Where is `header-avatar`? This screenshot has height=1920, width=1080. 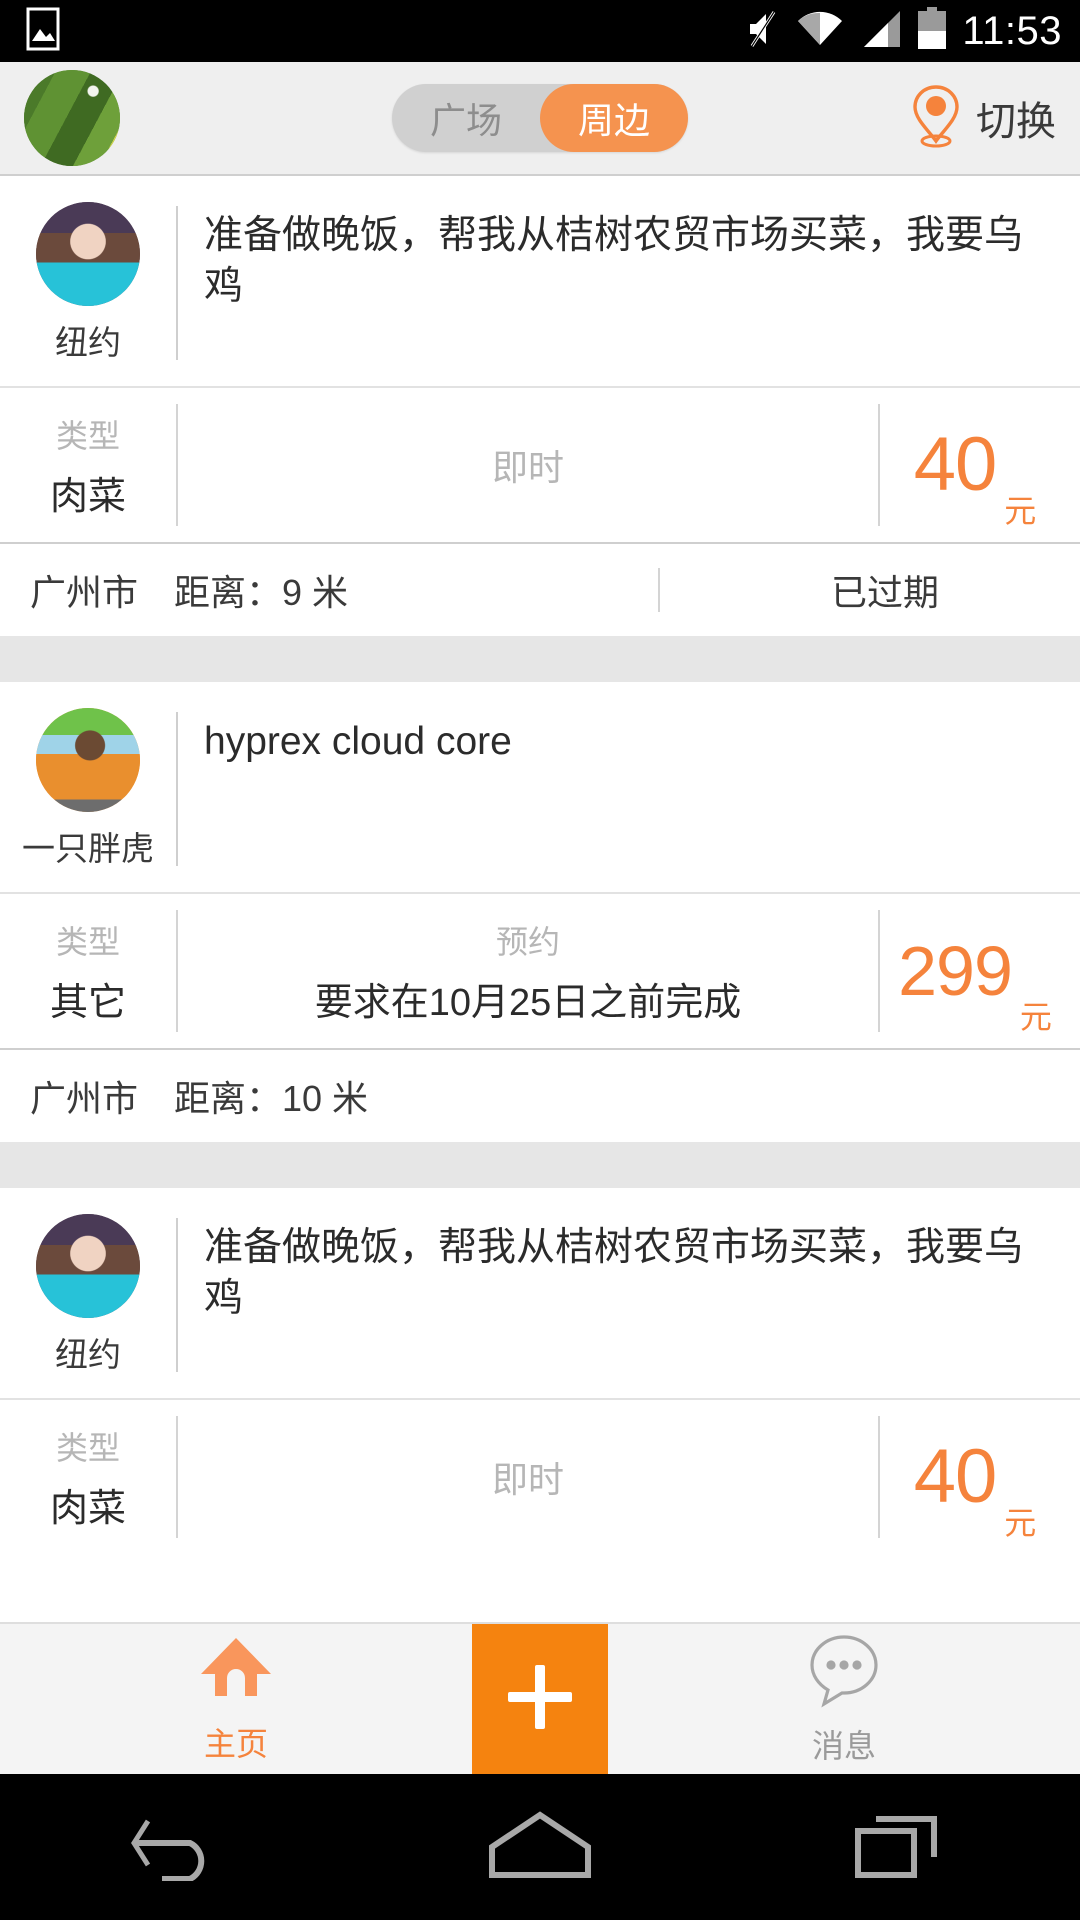 header-avatar is located at coordinates (72, 118).